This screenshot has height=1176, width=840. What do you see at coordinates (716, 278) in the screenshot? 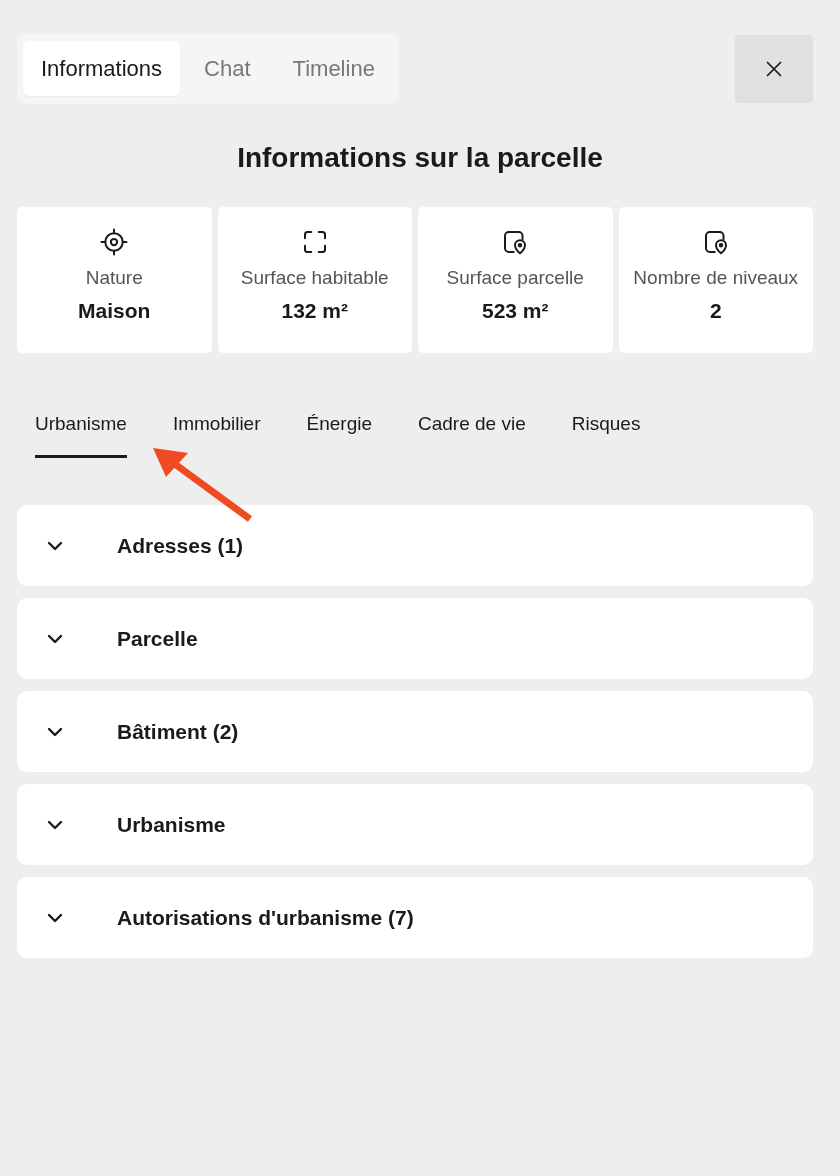
I see `stat-label: Nombre de niveaux` at bounding box center [716, 278].